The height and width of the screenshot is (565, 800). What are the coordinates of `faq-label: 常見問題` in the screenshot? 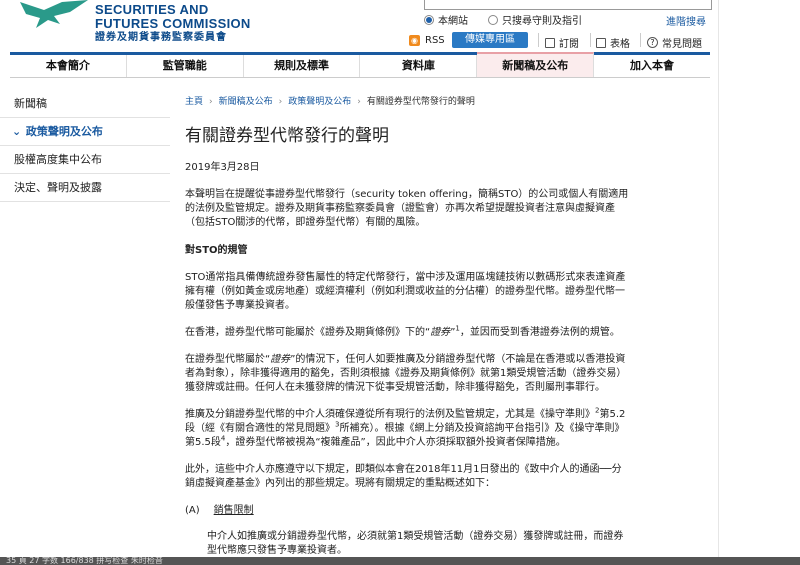 It's located at (682, 44).